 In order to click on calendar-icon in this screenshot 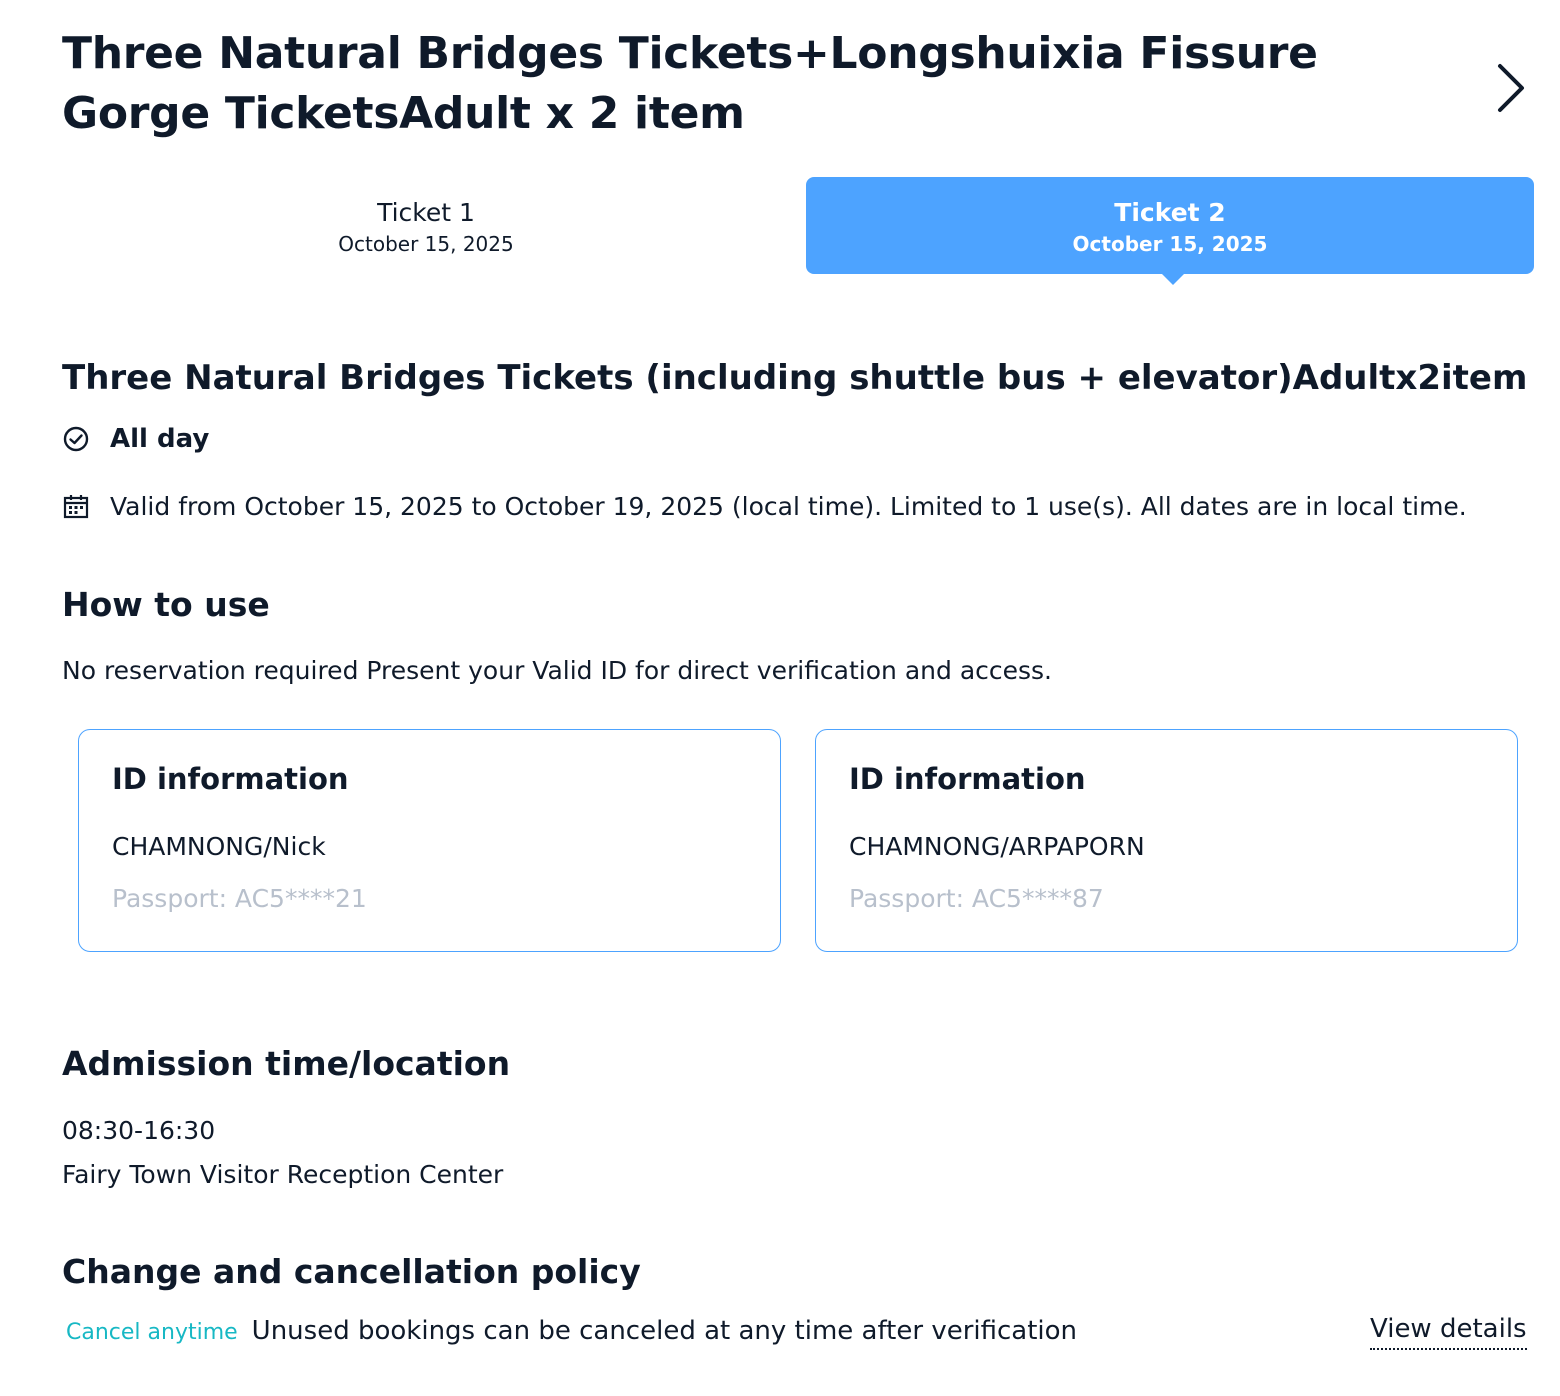, I will do `click(76, 506)`.